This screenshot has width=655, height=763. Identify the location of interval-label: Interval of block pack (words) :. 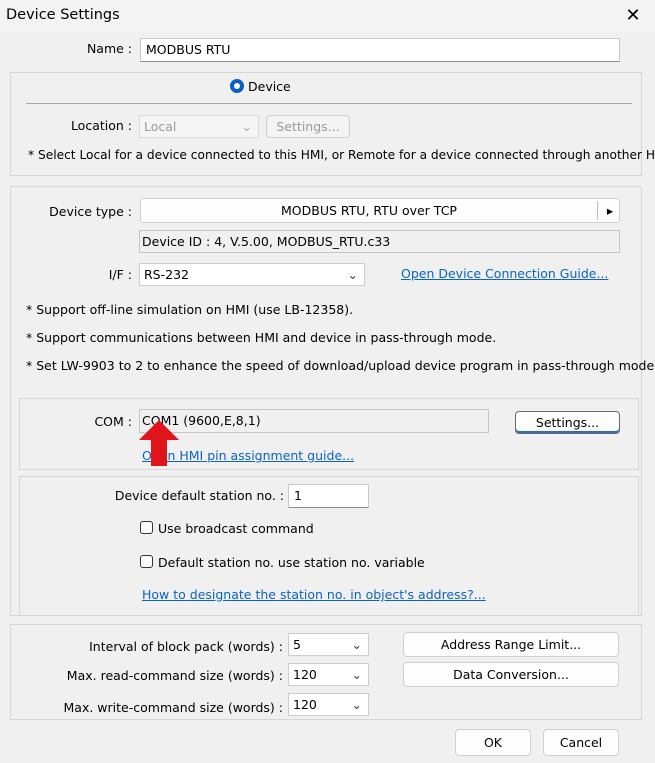
(186, 646).